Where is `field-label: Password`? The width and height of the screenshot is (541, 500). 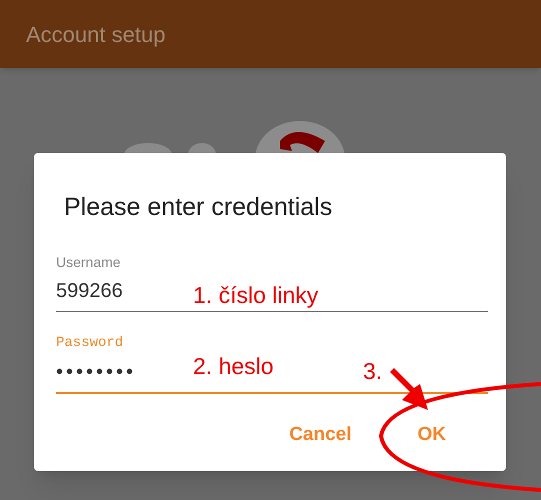
field-label: Password is located at coordinates (90, 343).